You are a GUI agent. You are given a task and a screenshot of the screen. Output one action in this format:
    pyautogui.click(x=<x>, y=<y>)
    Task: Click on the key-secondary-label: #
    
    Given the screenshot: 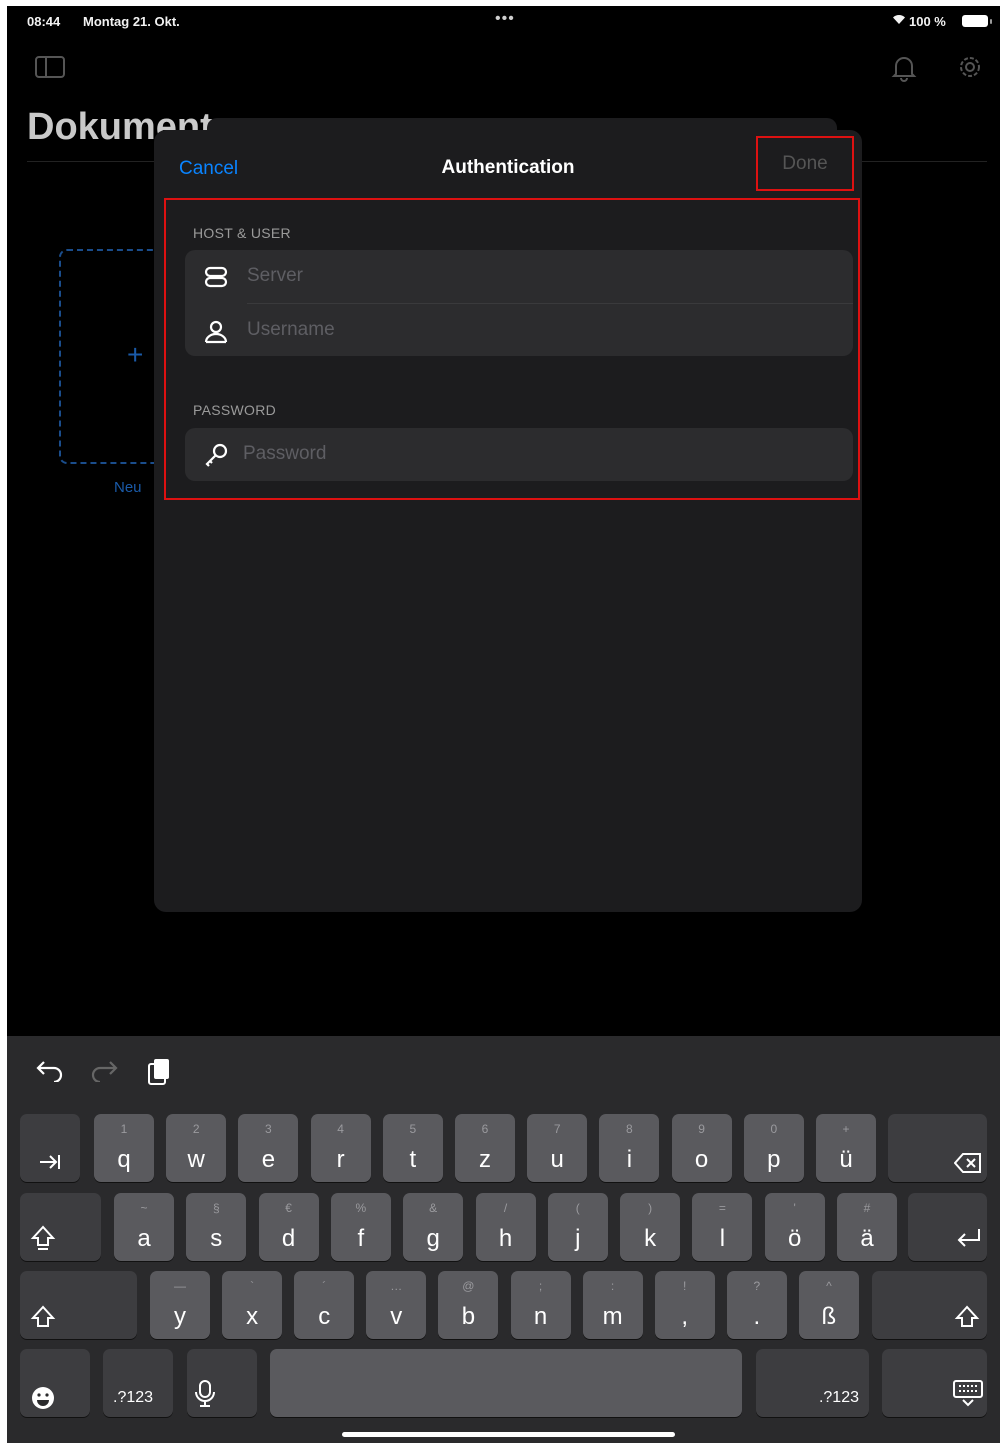 What is the action you would take?
    pyautogui.click(x=867, y=1208)
    